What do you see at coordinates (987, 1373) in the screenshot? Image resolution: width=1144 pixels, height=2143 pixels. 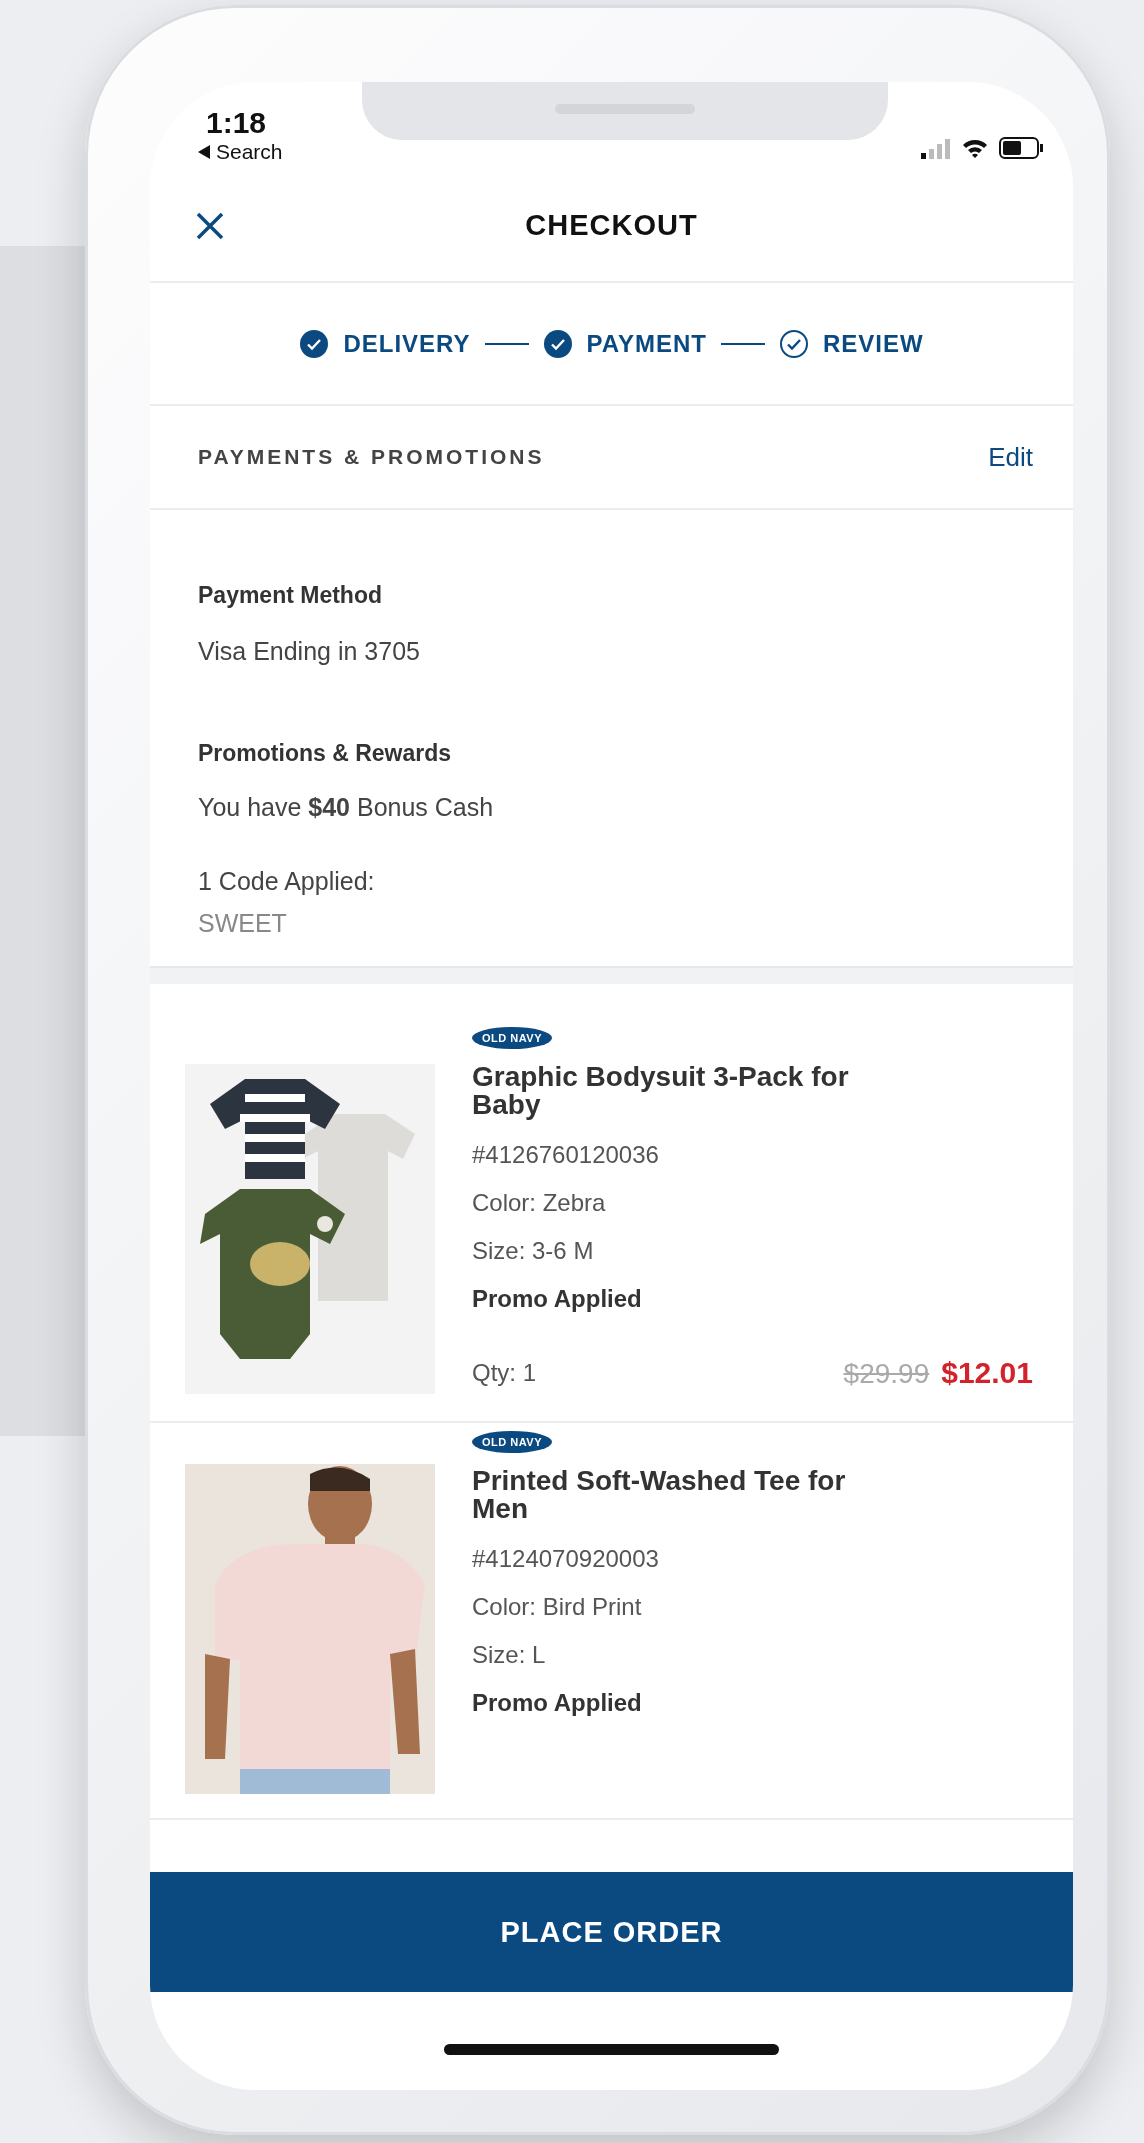 I see `sale-price: $12.01` at bounding box center [987, 1373].